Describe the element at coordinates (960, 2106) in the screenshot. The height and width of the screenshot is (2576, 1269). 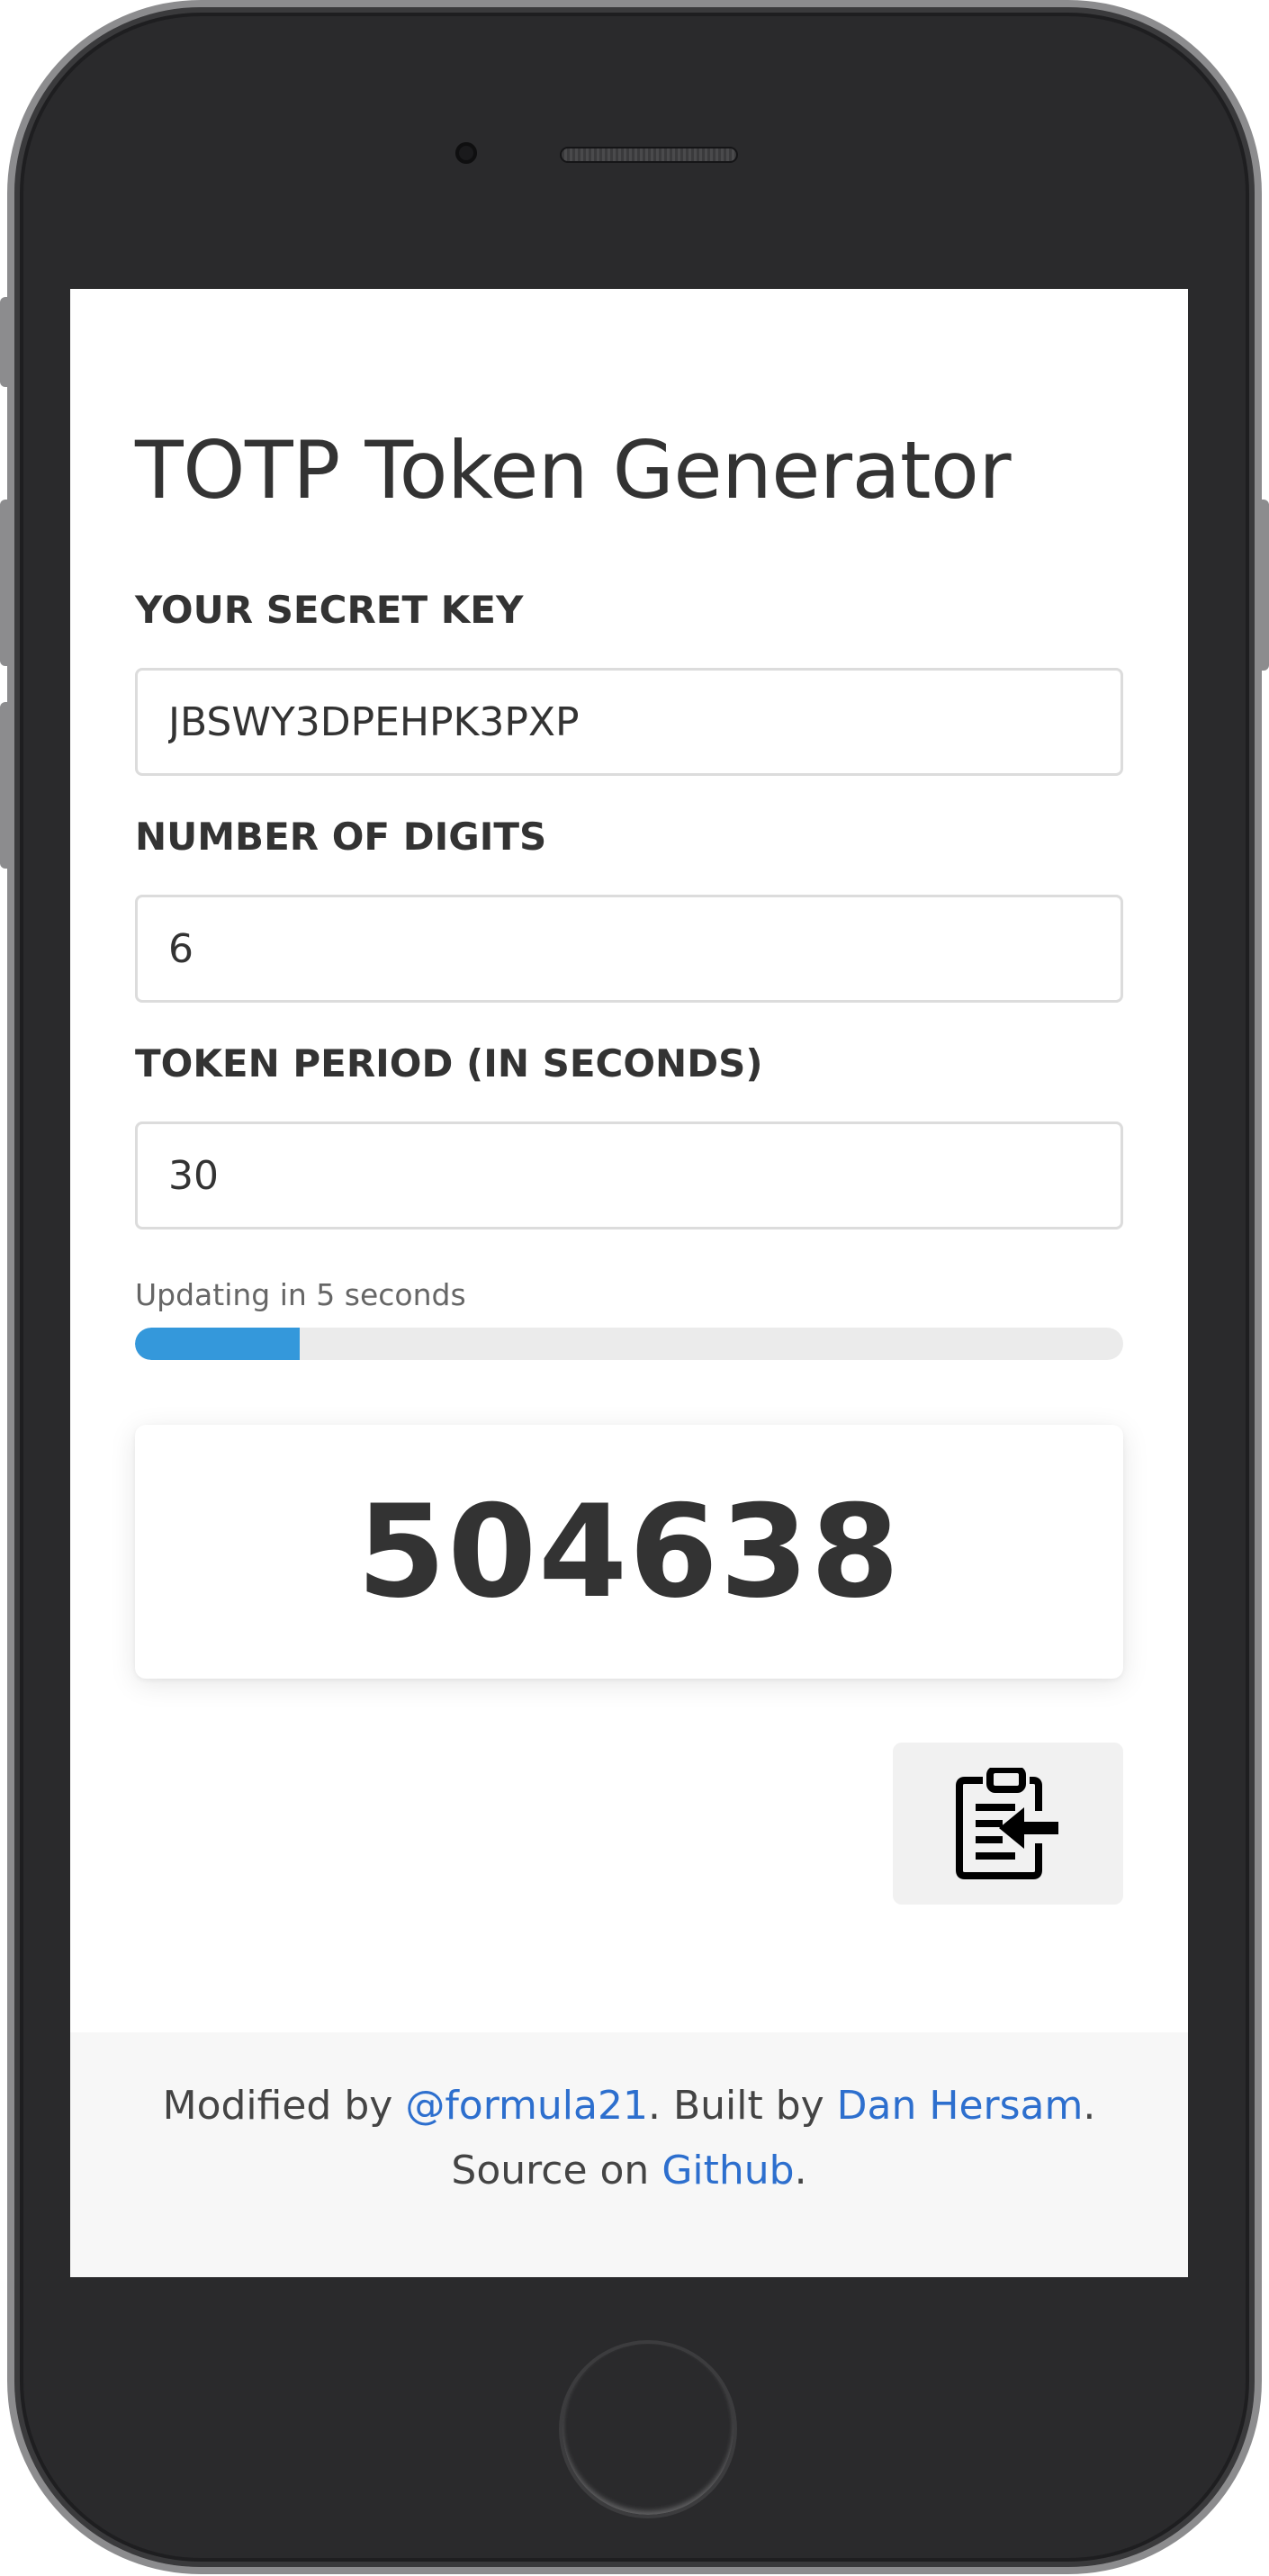
I see `dan-hersam-link: Dan Hersam` at that location.